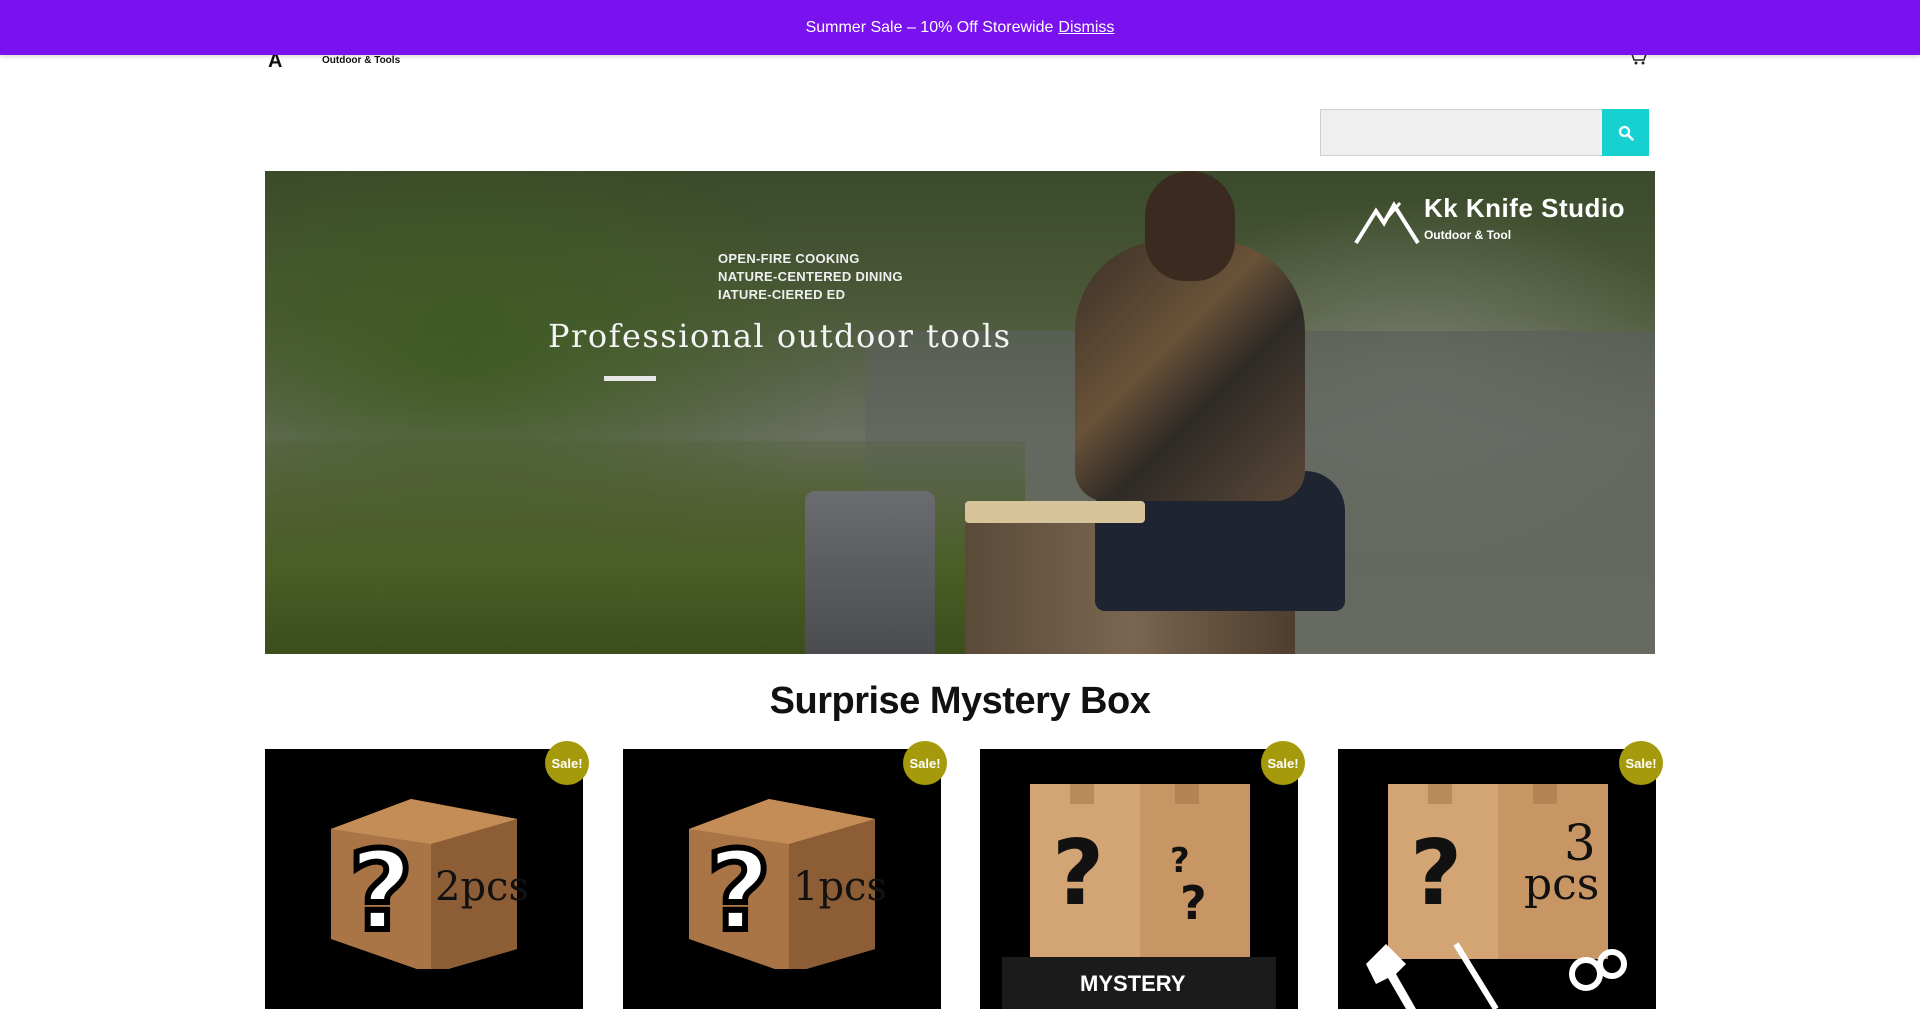  Describe the element at coordinates (789, 258) in the screenshot. I see `hero-tagline: OPEN-FIRE COOKING` at that location.